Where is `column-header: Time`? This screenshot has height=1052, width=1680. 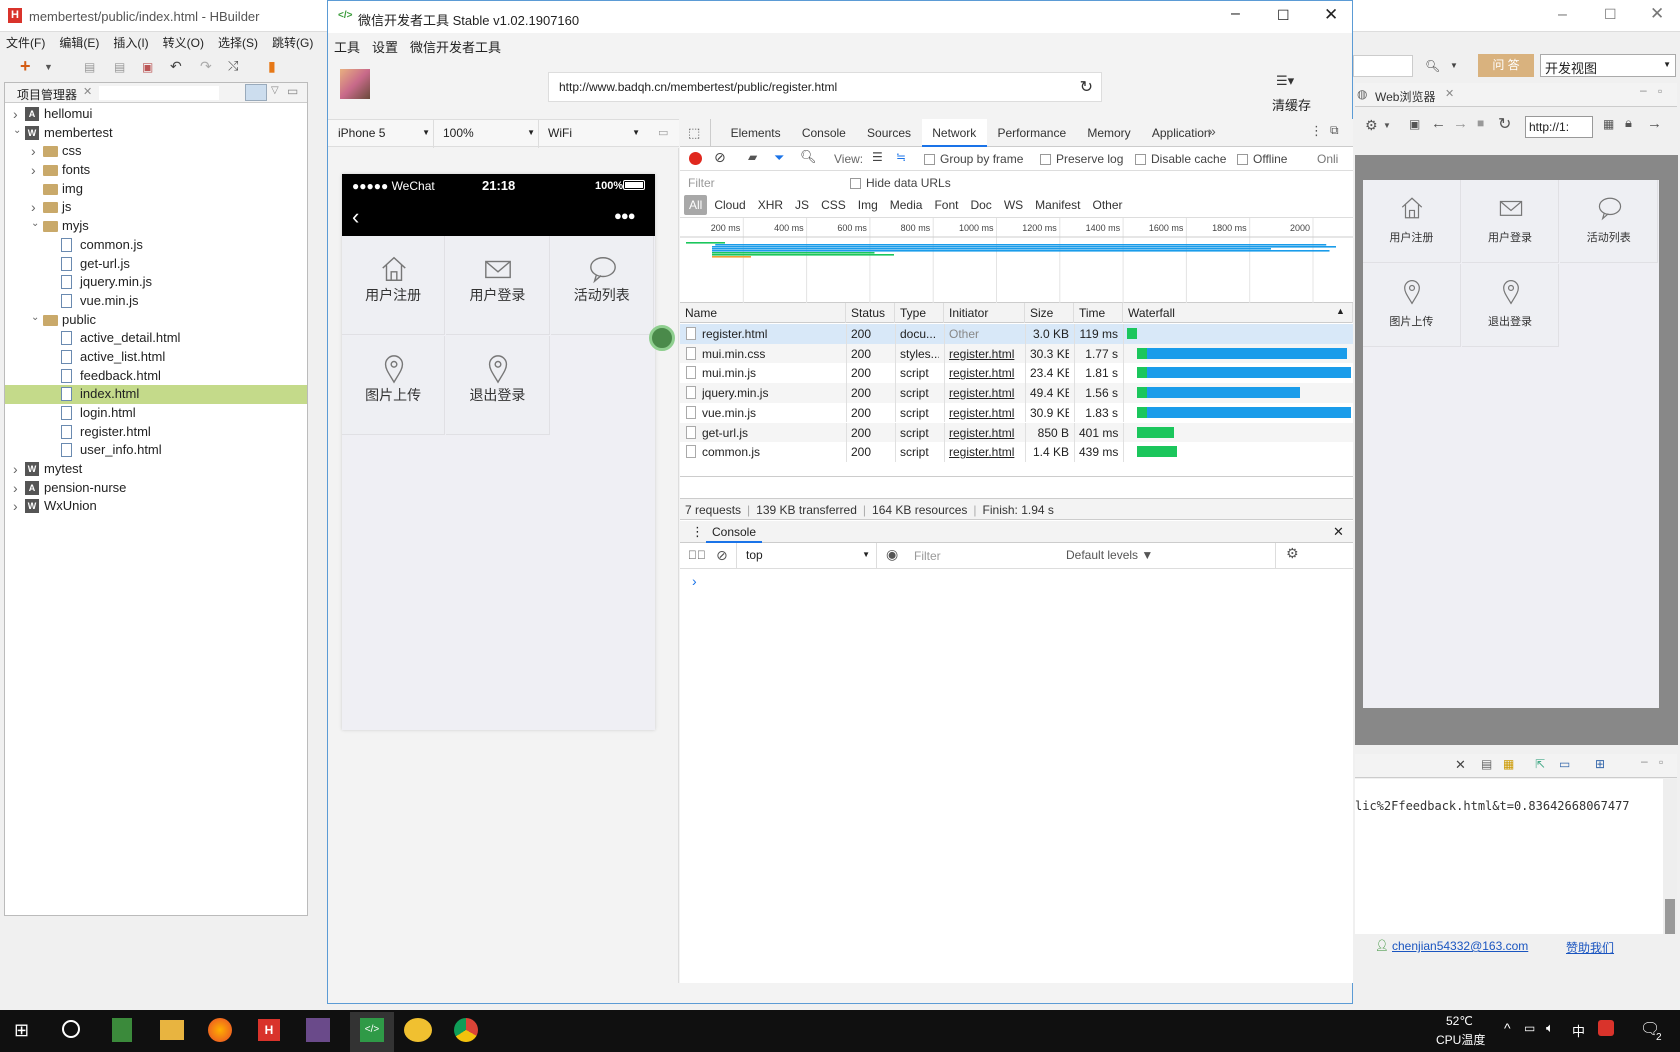 column-header: Time is located at coordinates (1098, 313).